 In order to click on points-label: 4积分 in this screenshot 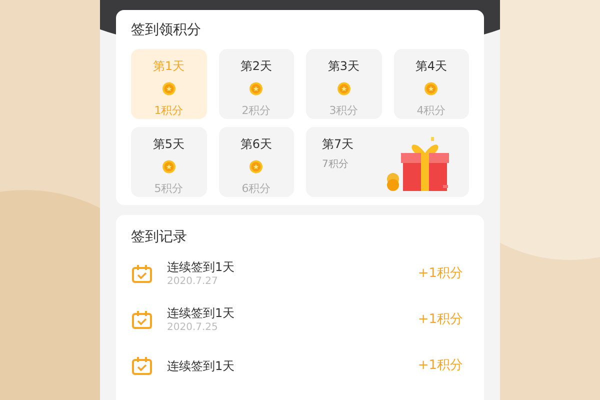, I will do `click(431, 110)`.